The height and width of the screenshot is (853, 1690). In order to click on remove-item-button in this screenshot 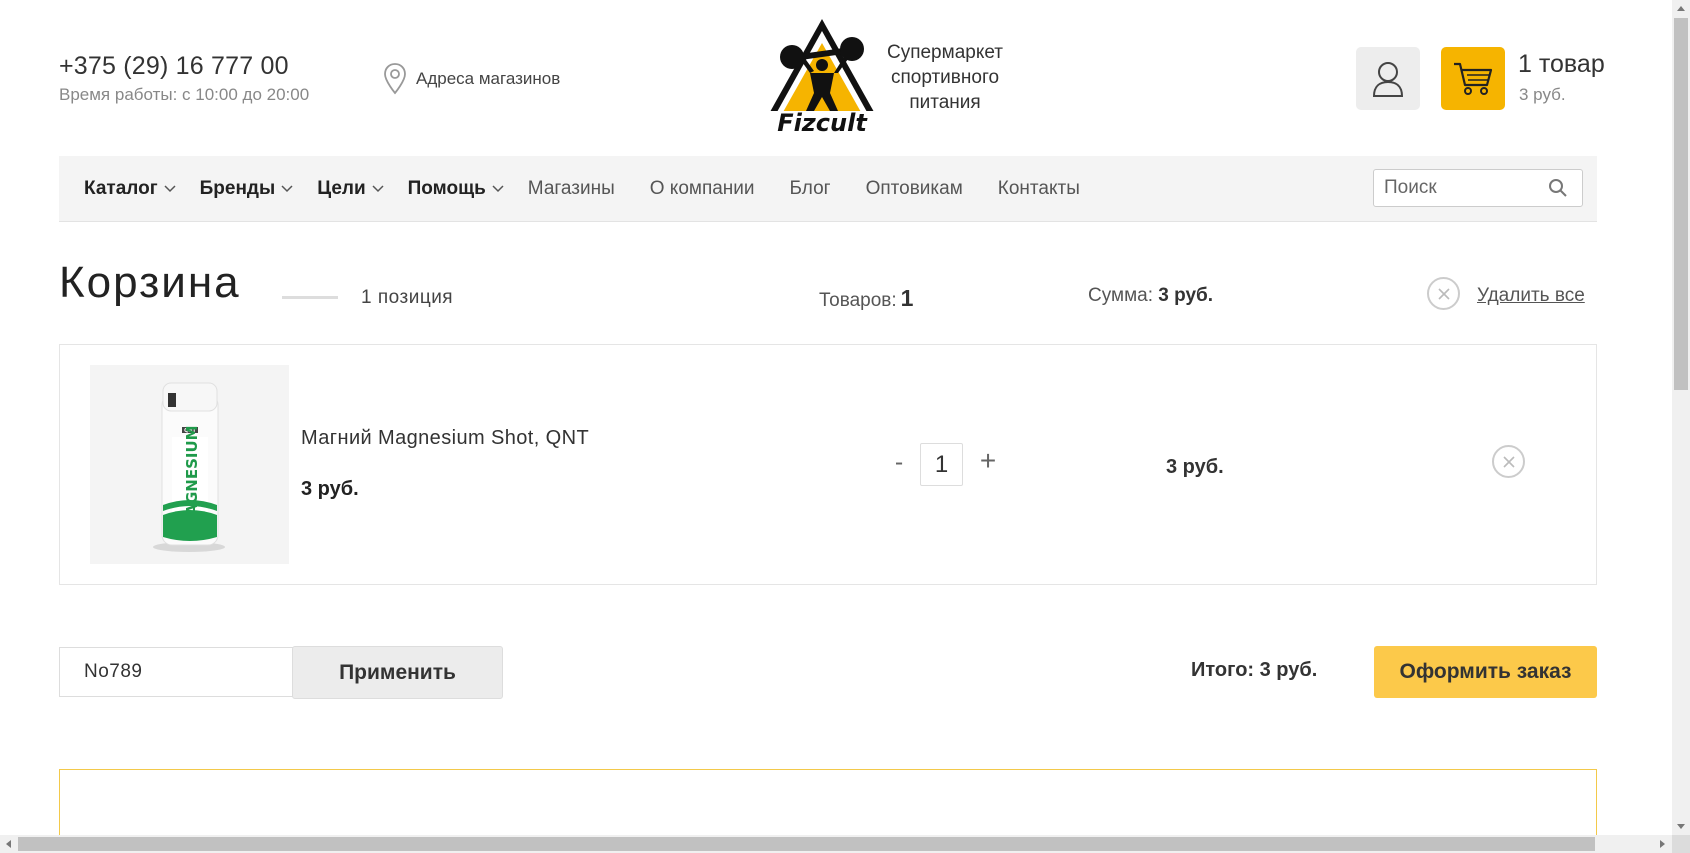, I will do `click(1508, 461)`.